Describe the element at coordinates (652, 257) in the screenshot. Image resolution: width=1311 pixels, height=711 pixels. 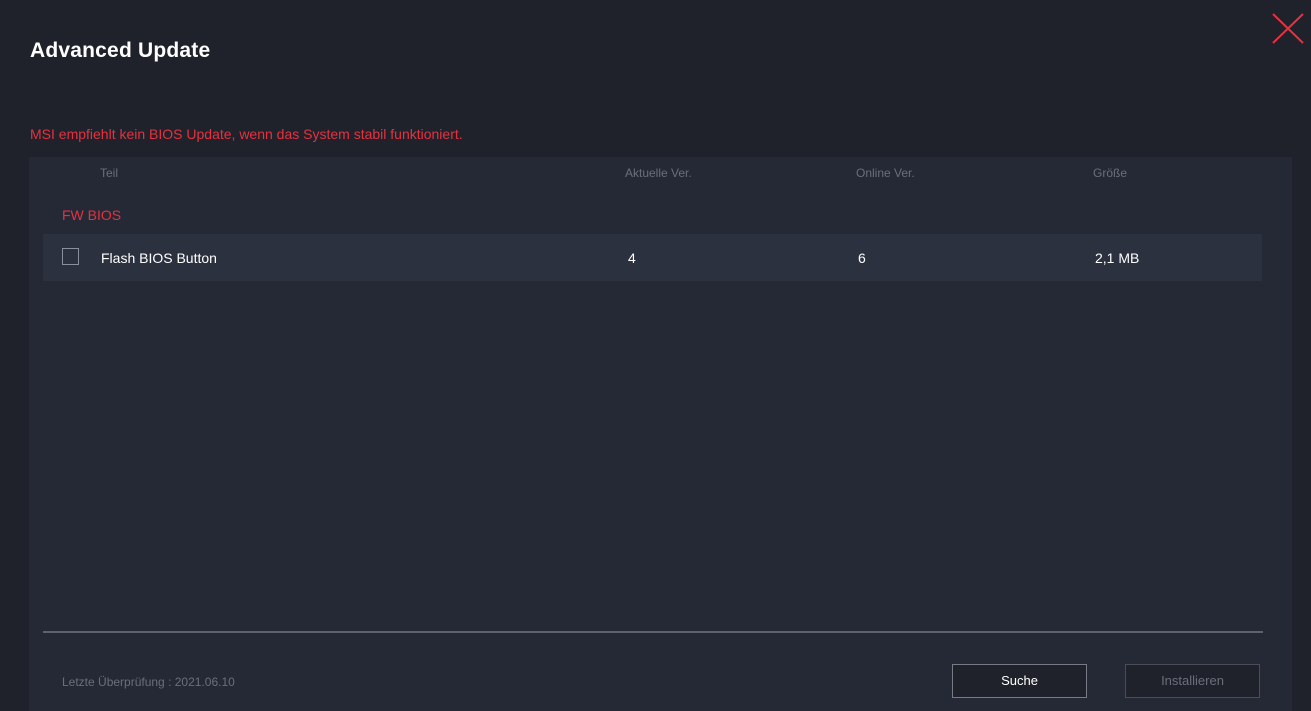
I see `table-row: Flash BIOS Button 4 6 2,1 MB` at that location.